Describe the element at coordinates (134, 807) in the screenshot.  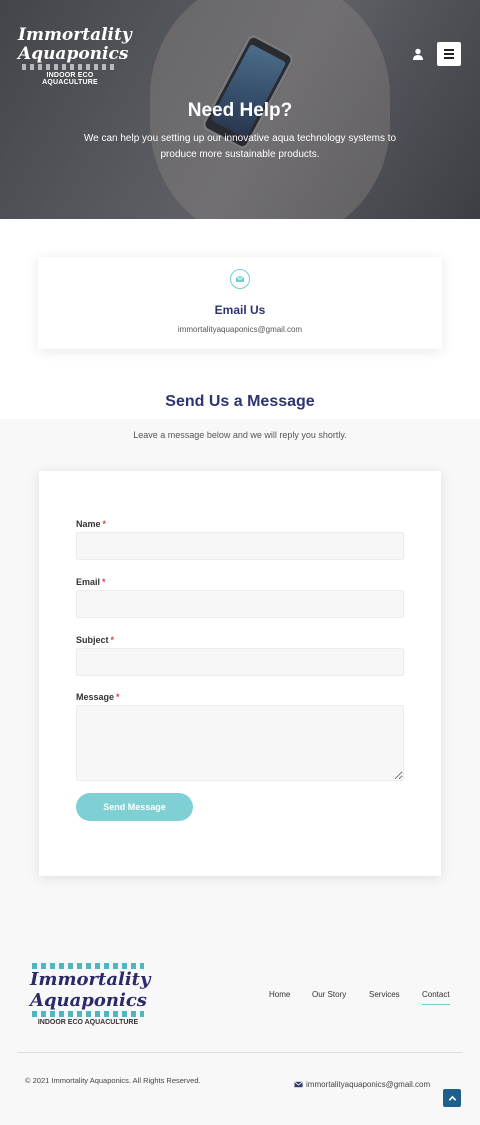
I see `send-message-button: Send Message` at that location.